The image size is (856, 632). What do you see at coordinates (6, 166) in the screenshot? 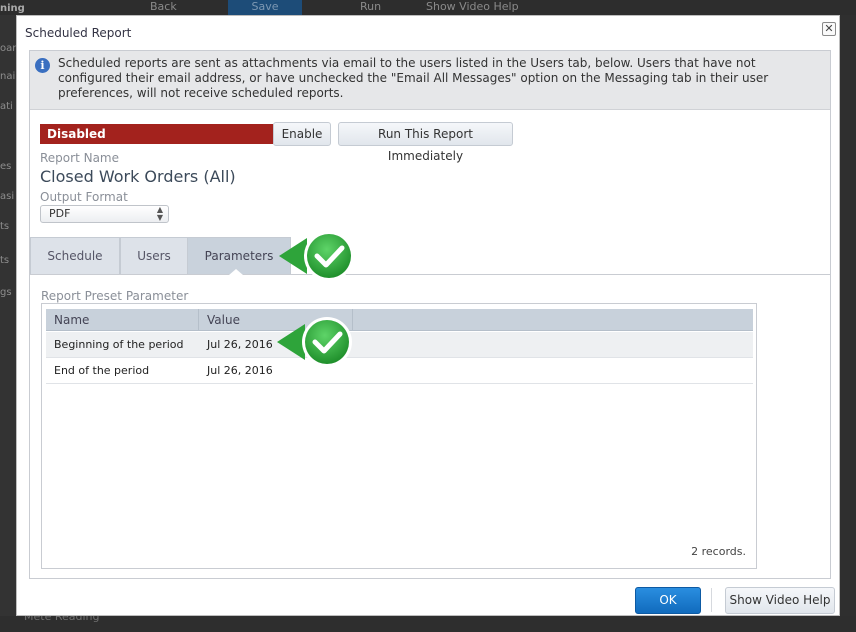
I see `sidebar-fragment: es` at bounding box center [6, 166].